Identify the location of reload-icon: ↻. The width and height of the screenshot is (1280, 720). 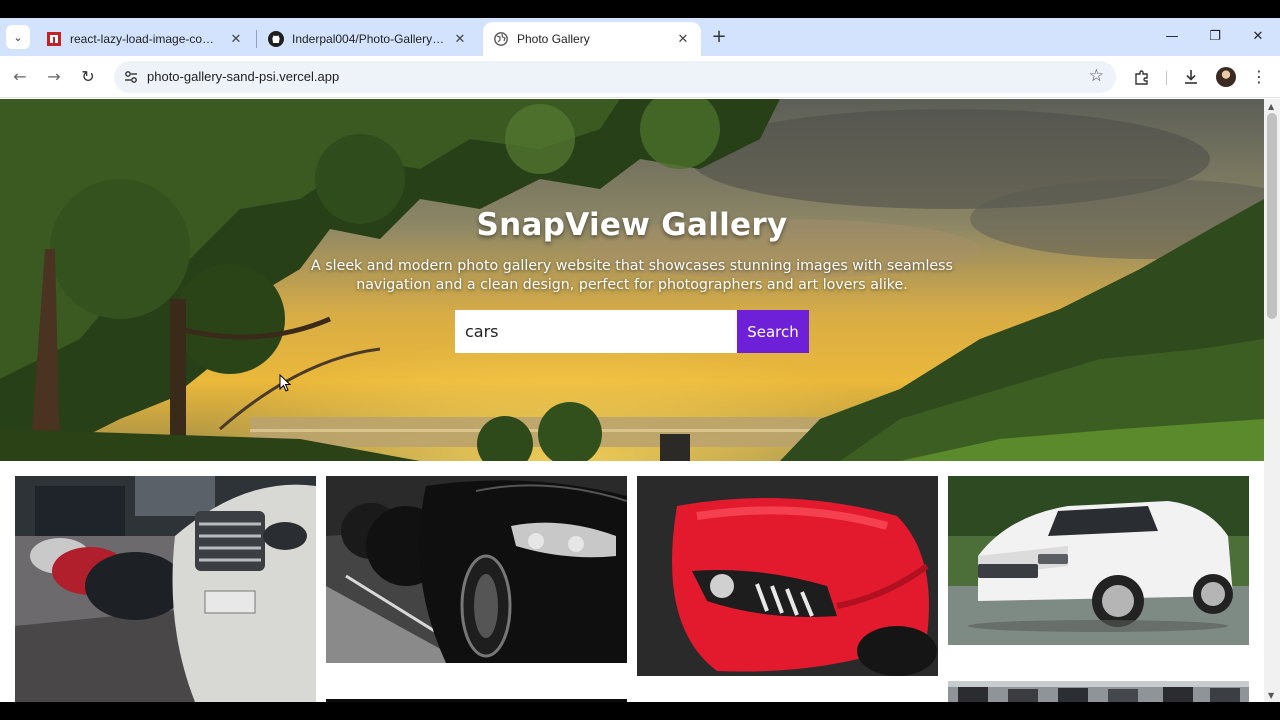
(88, 76).